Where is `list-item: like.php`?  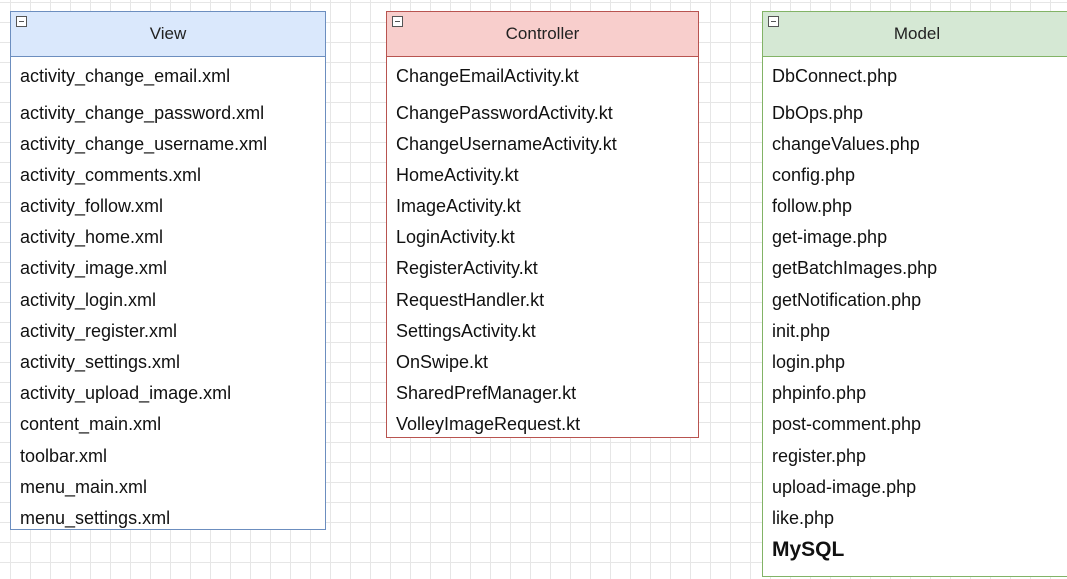 list-item: like.php is located at coordinates (803, 517).